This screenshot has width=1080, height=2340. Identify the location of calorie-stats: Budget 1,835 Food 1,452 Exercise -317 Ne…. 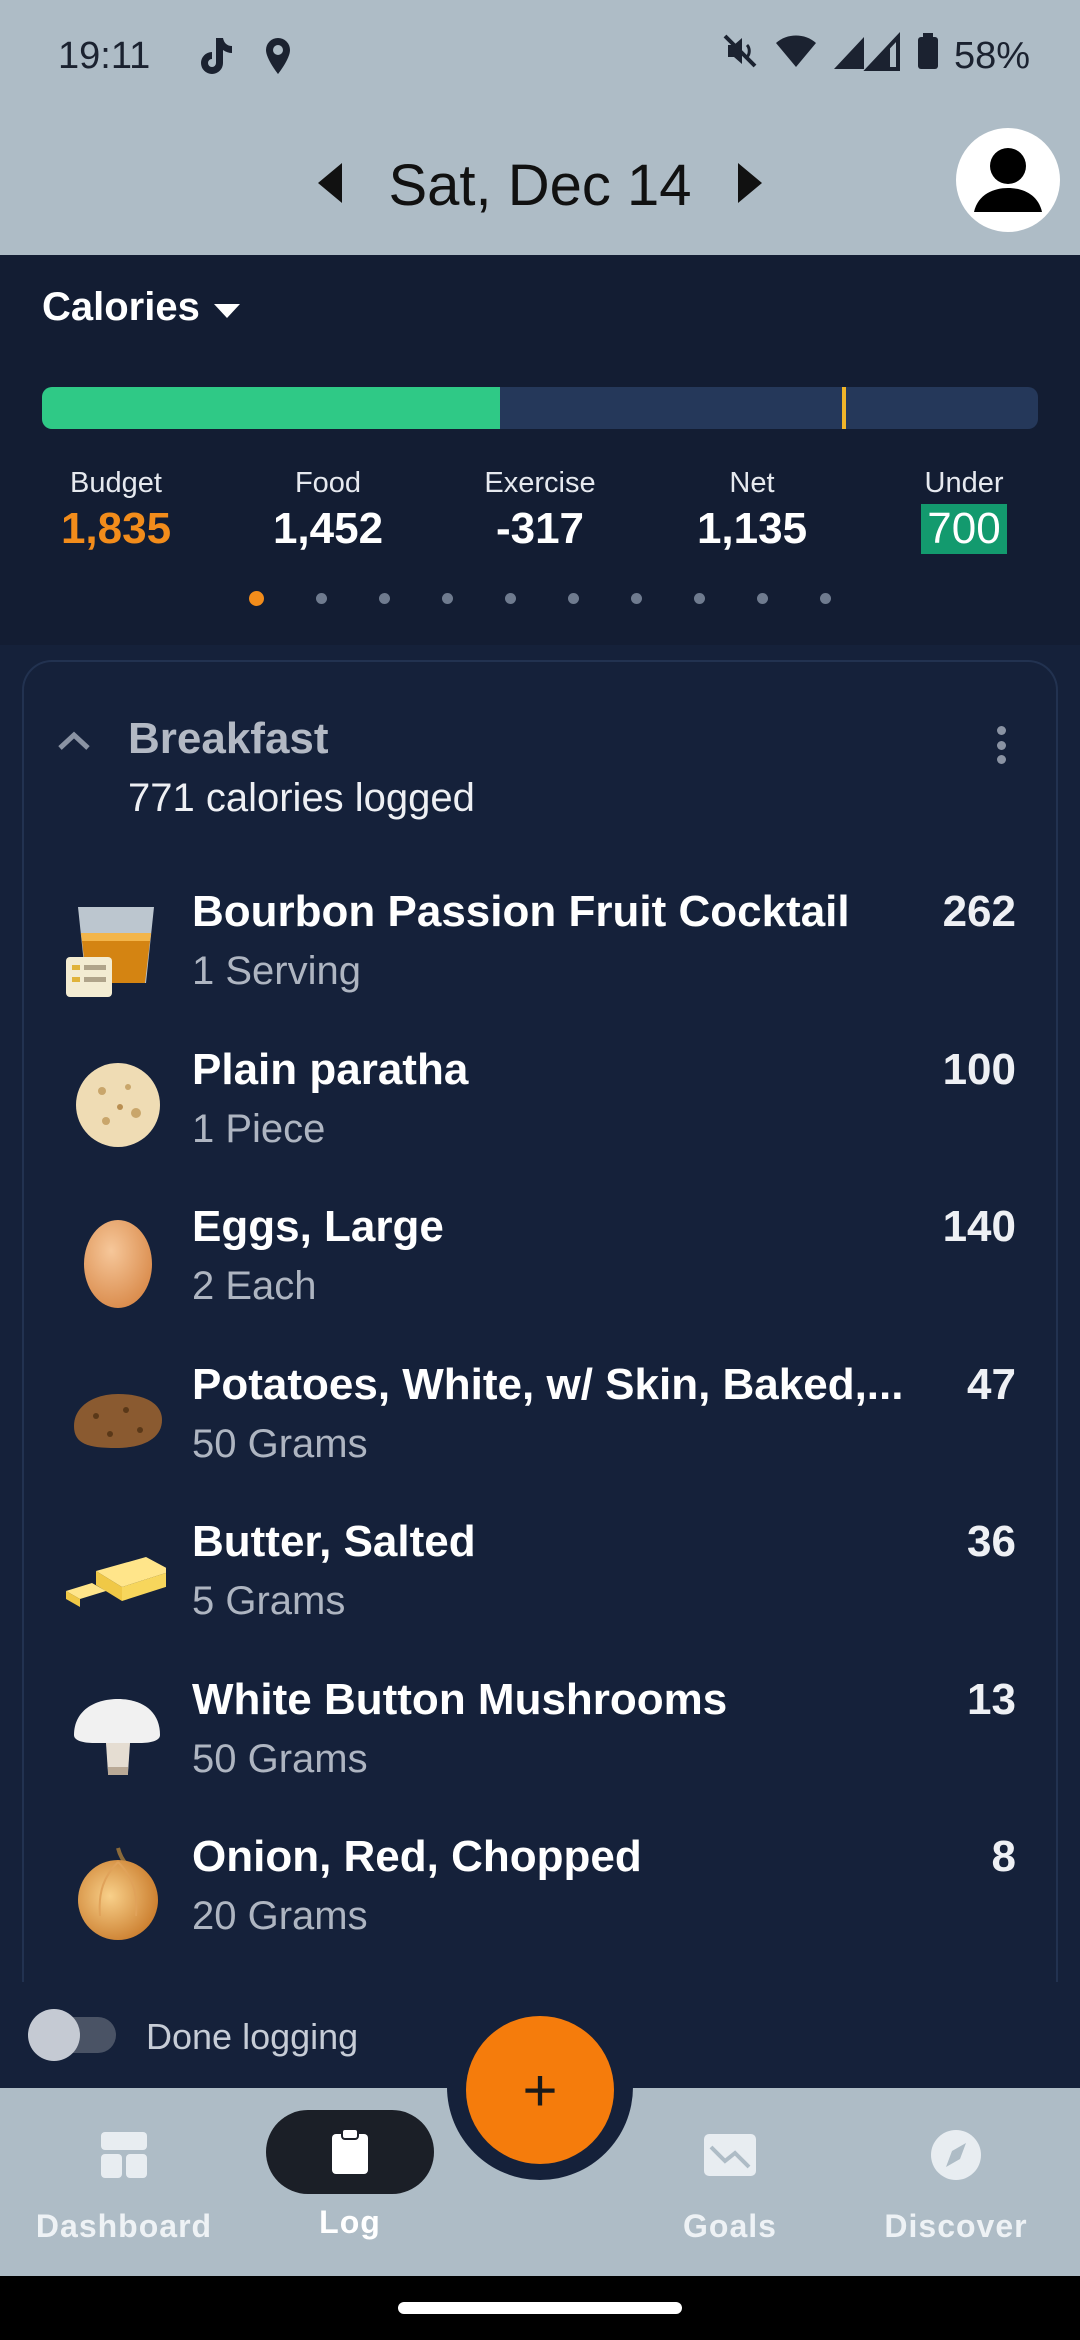
(540, 510).